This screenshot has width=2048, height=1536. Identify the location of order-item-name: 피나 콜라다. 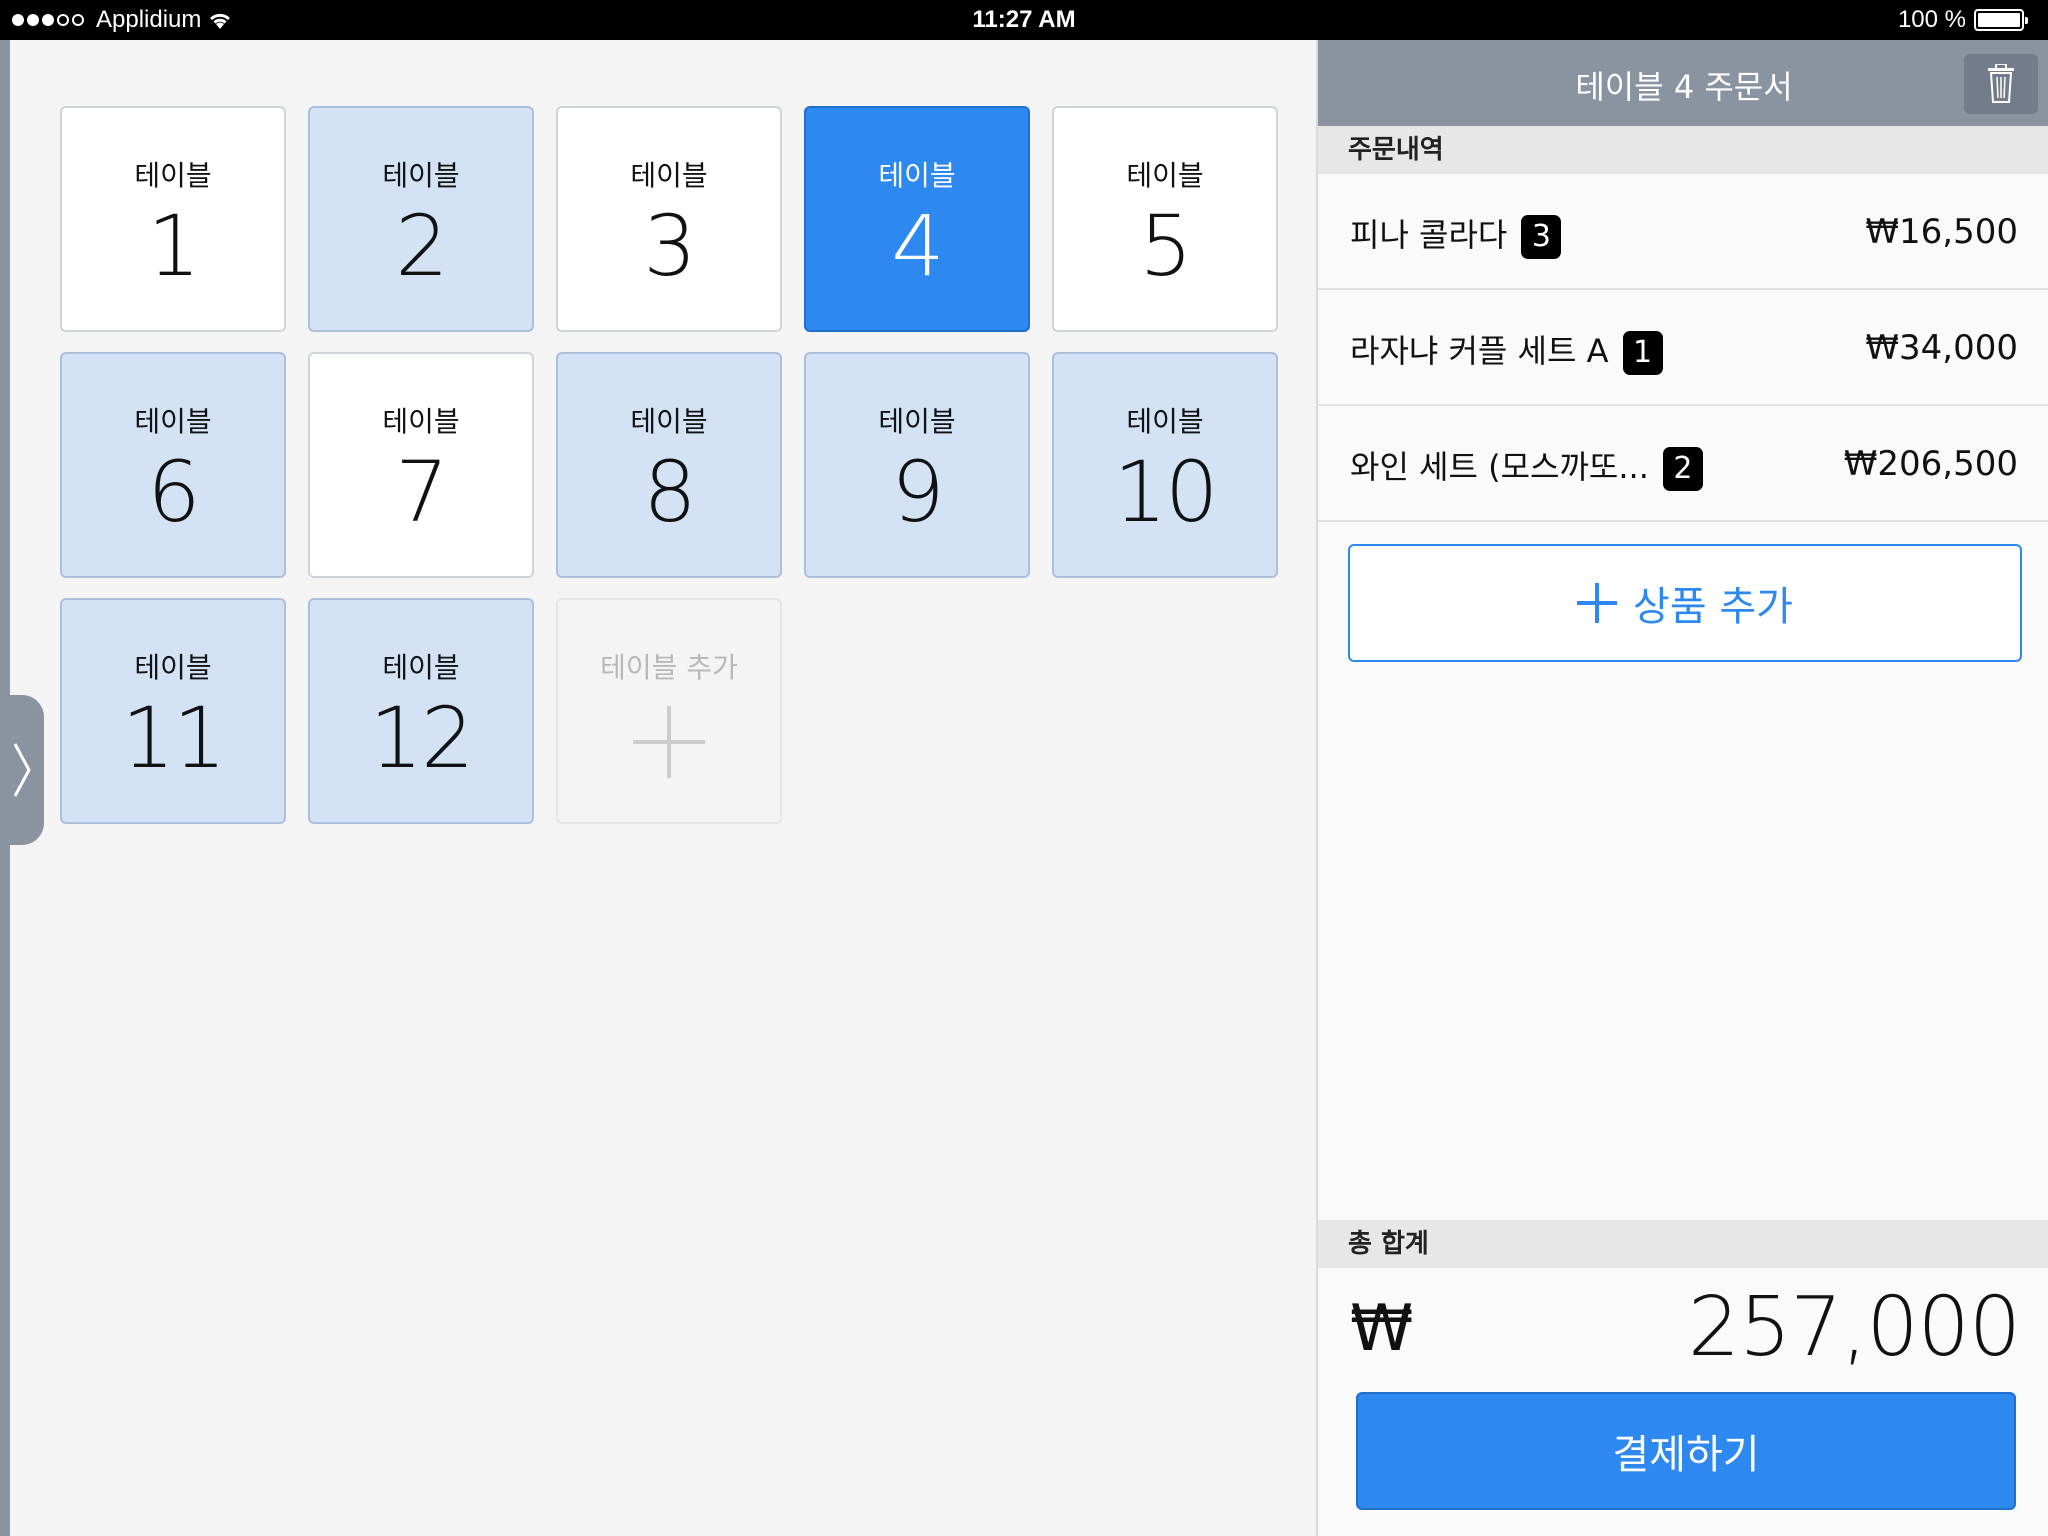
(1429, 235).